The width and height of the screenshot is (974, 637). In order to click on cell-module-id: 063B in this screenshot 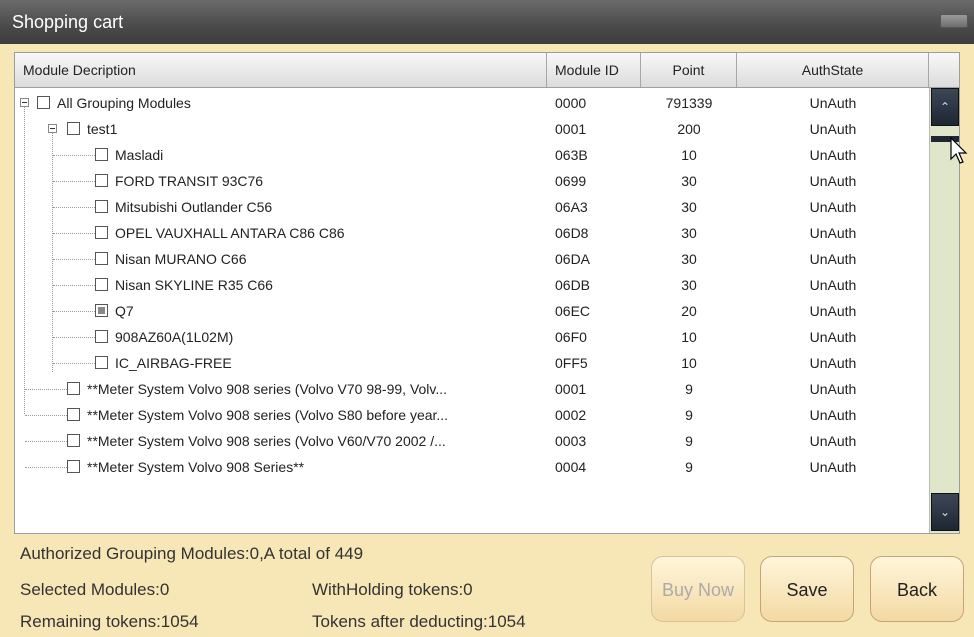, I will do `click(571, 155)`.